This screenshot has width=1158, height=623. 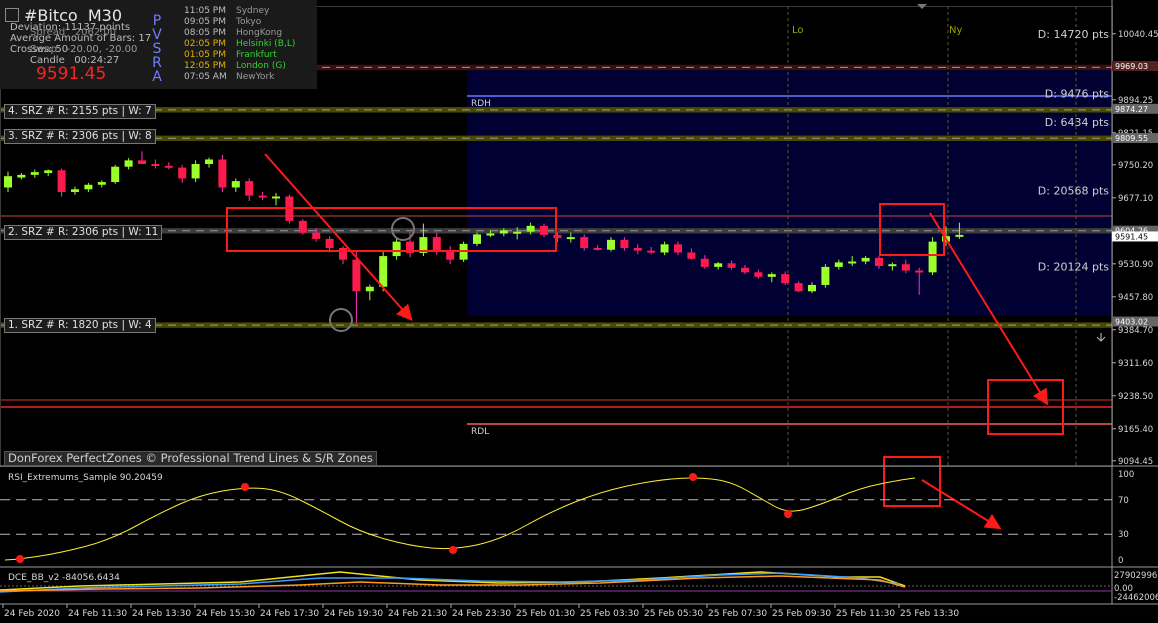 What do you see at coordinates (1135, 364) in the screenshot?
I see `y-tick-label-8: 9311.60` at bounding box center [1135, 364].